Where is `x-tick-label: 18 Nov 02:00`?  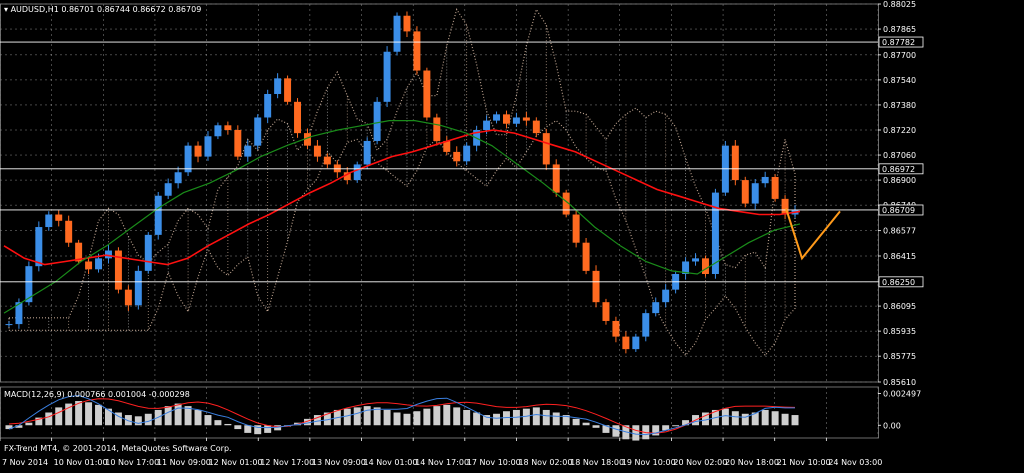
x-tick-label: 18 Nov 02:00 is located at coordinates (545, 462).